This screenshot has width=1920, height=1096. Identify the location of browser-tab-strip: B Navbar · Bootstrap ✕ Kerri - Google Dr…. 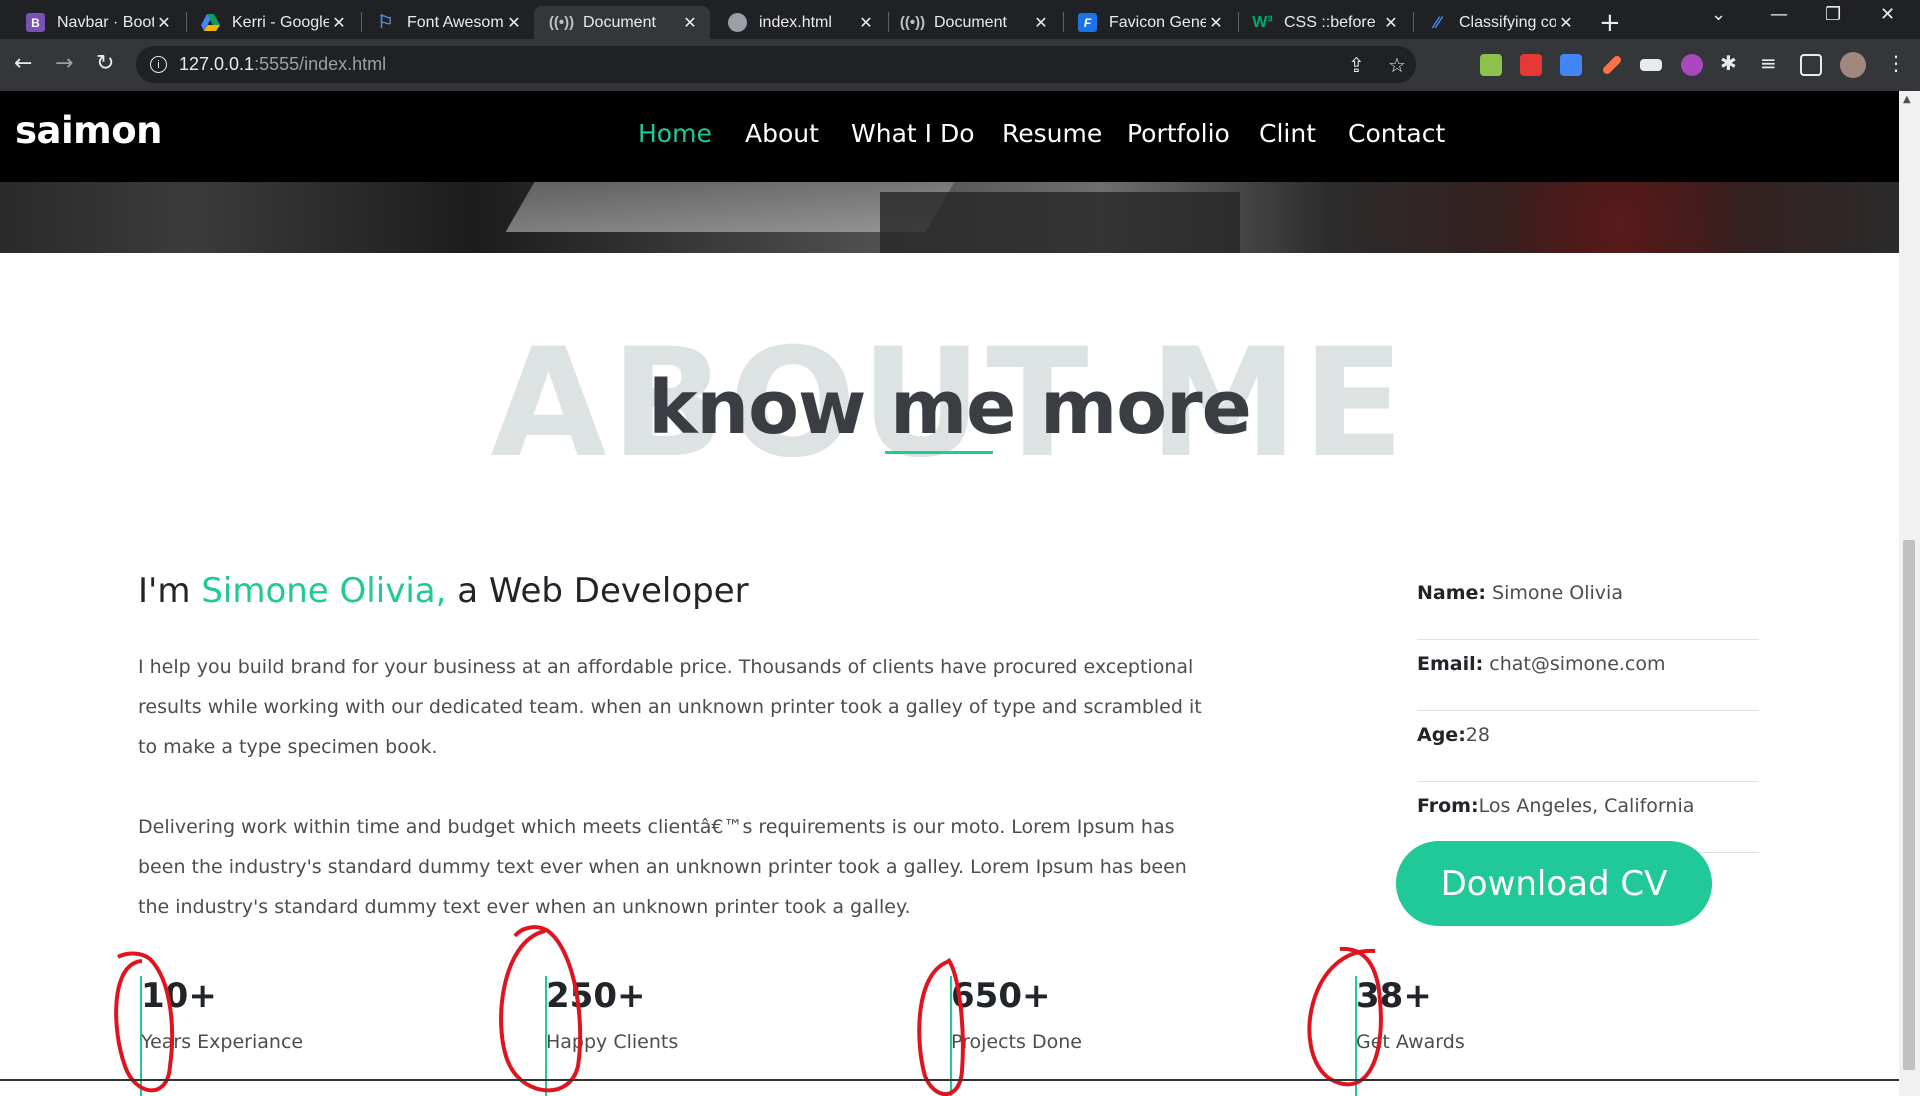
(960, 19).